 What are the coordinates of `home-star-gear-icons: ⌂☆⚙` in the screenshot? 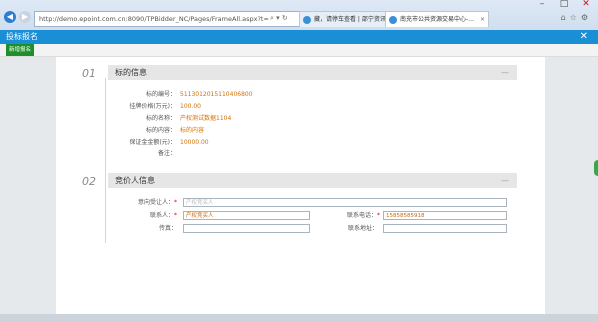 It's located at (576, 17).